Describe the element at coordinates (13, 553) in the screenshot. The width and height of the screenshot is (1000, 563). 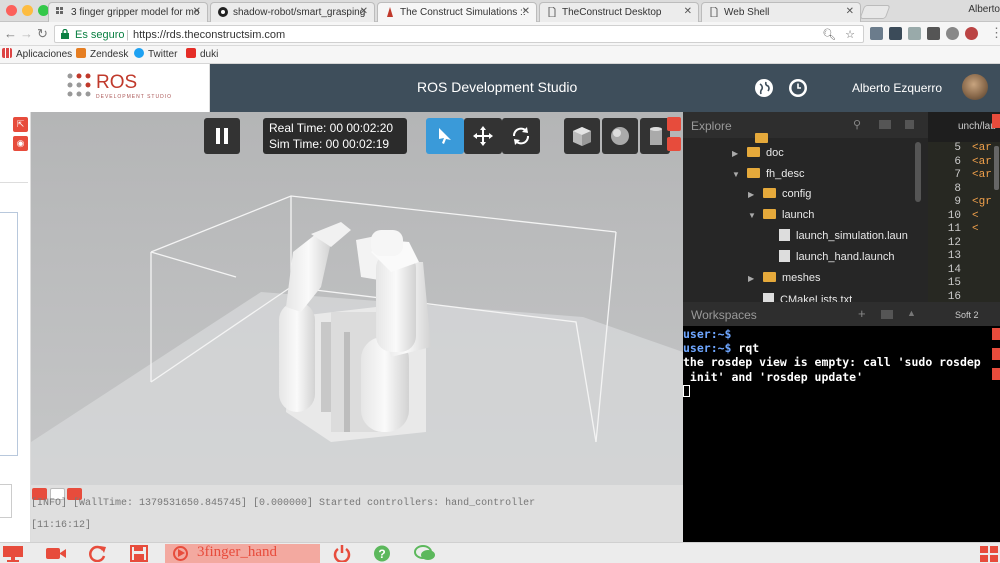
I see `monitor-icon` at that location.